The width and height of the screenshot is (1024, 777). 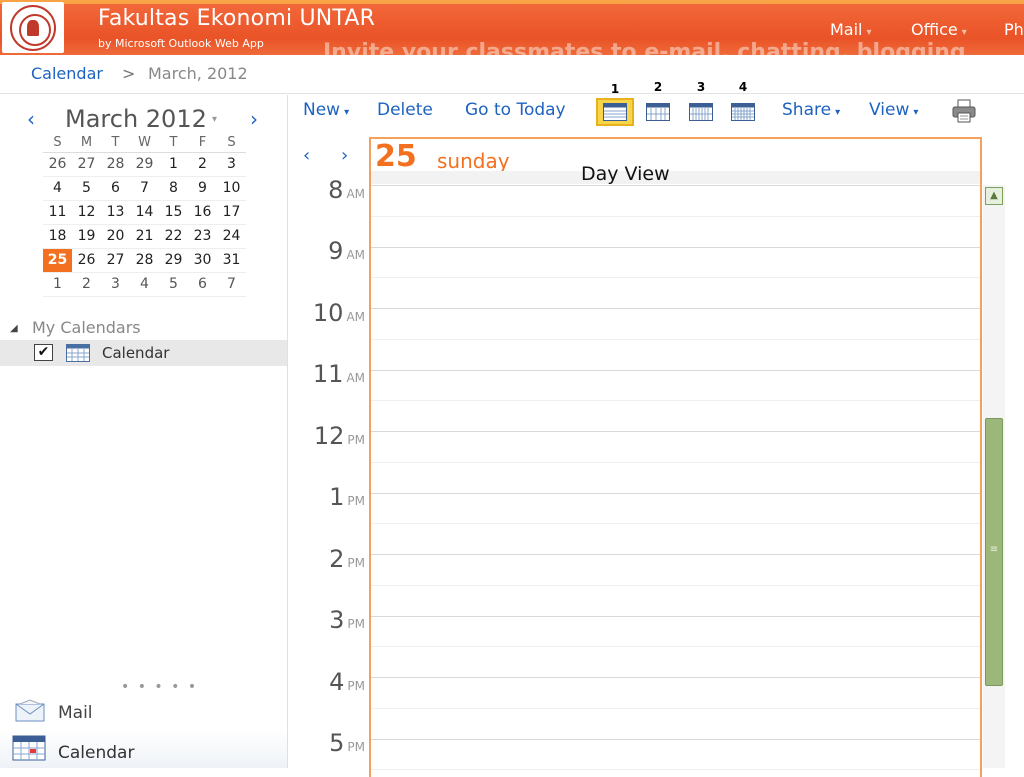 What do you see at coordinates (202, 260) in the screenshot?
I see `date-cell: 30` at bounding box center [202, 260].